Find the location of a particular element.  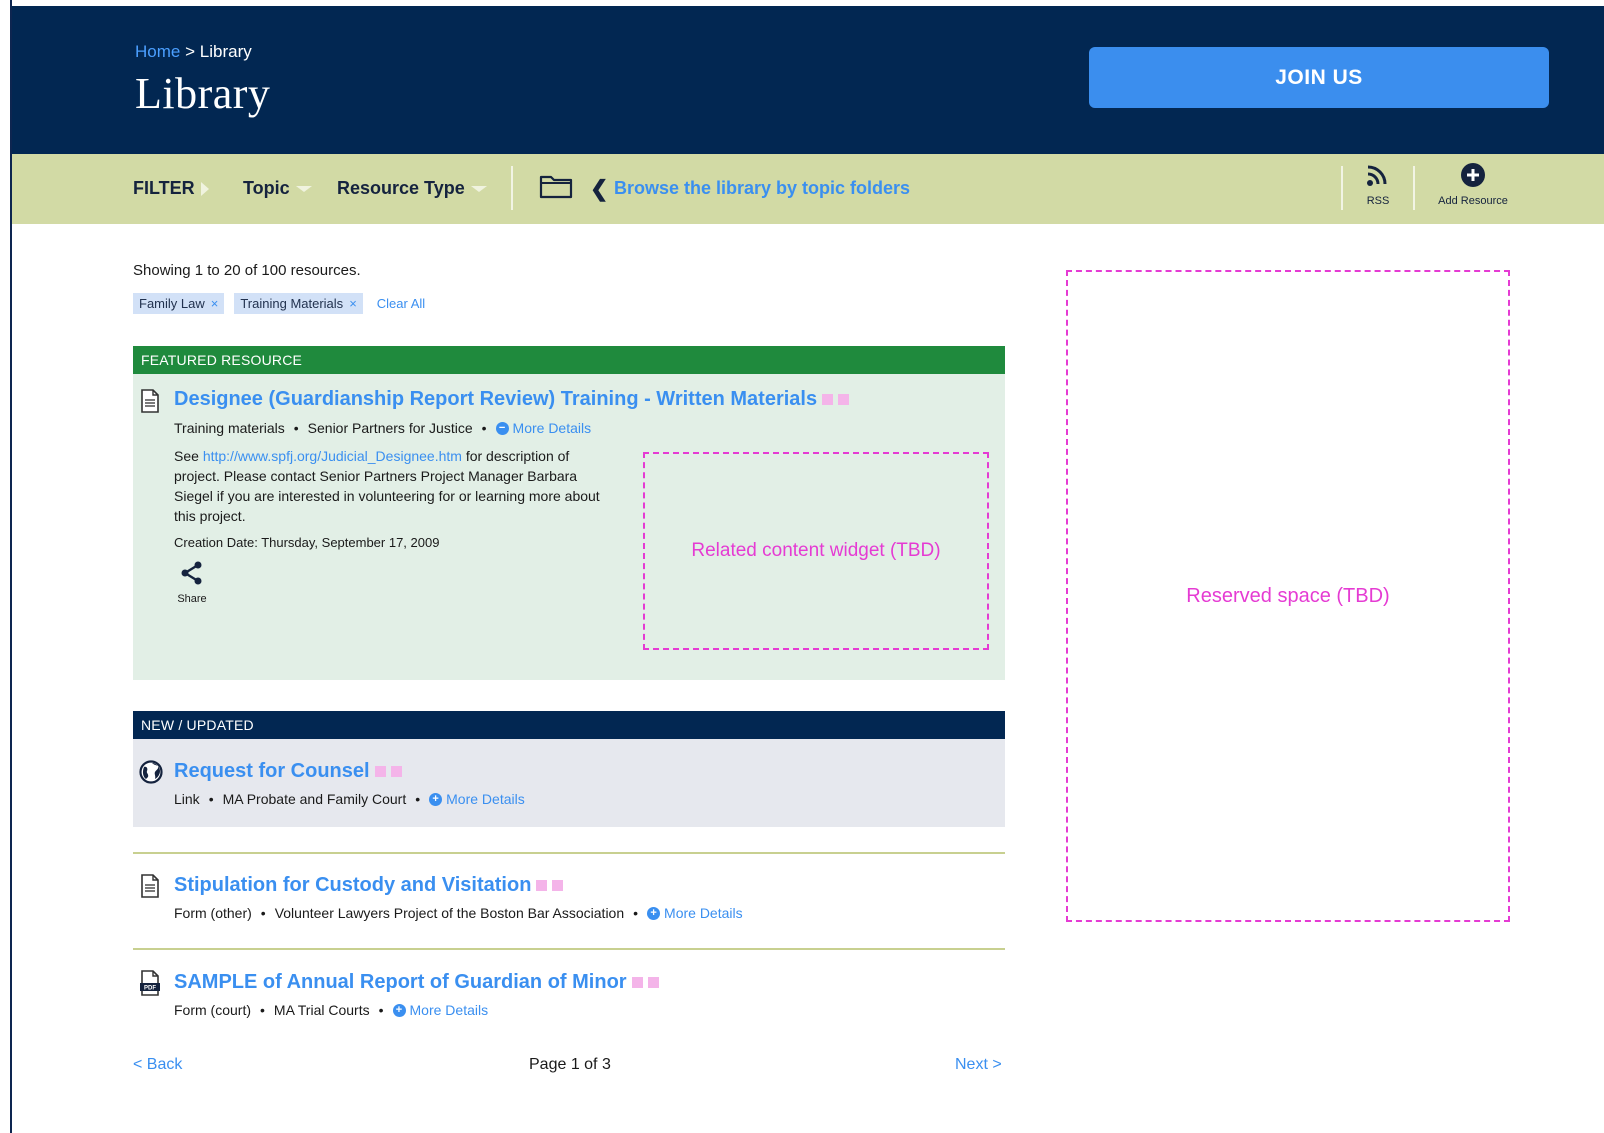

resource-title: Request for Counsel is located at coordinates (288, 771).